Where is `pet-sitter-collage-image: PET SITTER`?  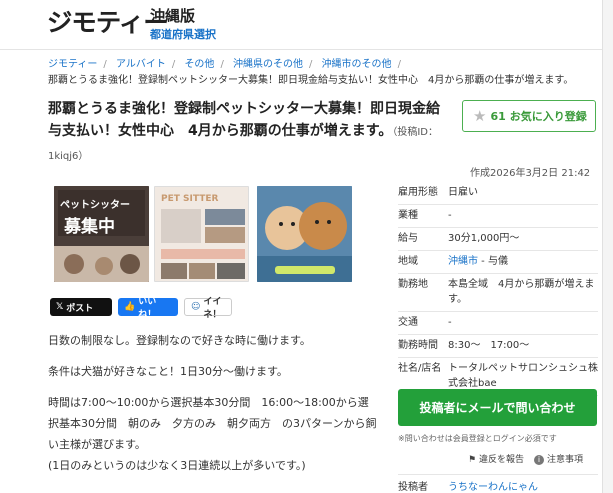 pet-sitter-collage-image: PET SITTER is located at coordinates (201, 234).